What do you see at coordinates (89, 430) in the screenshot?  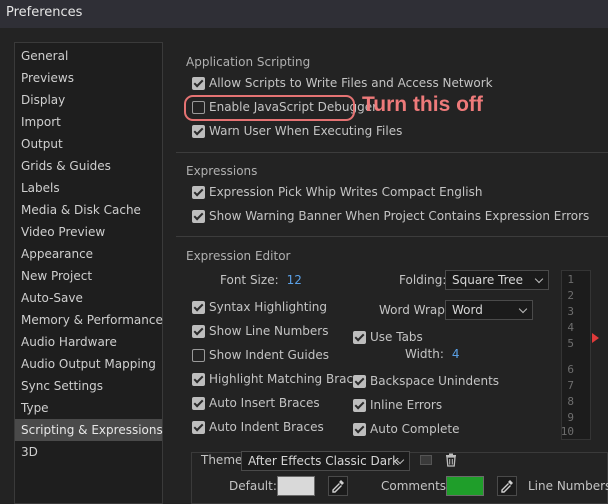 I see `sidebar-item-scripting-expressions: Scripting & Expressions` at bounding box center [89, 430].